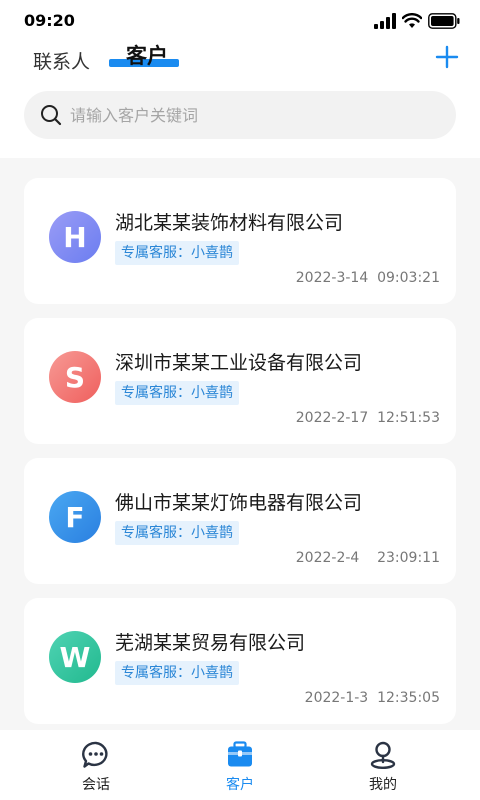 This screenshot has height=800, width=480. Describe the element at coordinates (444, 21) in the screenshot. I see `battery-icon` at that location.